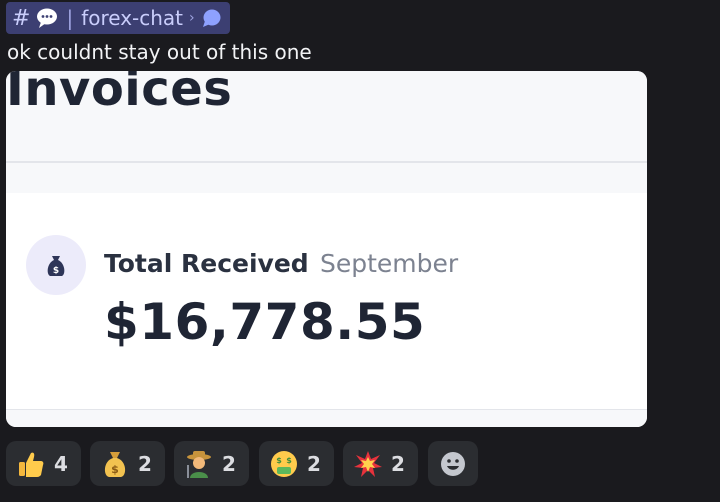 Image resolution: width=720 pixels, height=502 pixels. Describe the element at coordinates (284, 463) in the screenshot. I see `money-mouth-face-icon: $ $` at that location.